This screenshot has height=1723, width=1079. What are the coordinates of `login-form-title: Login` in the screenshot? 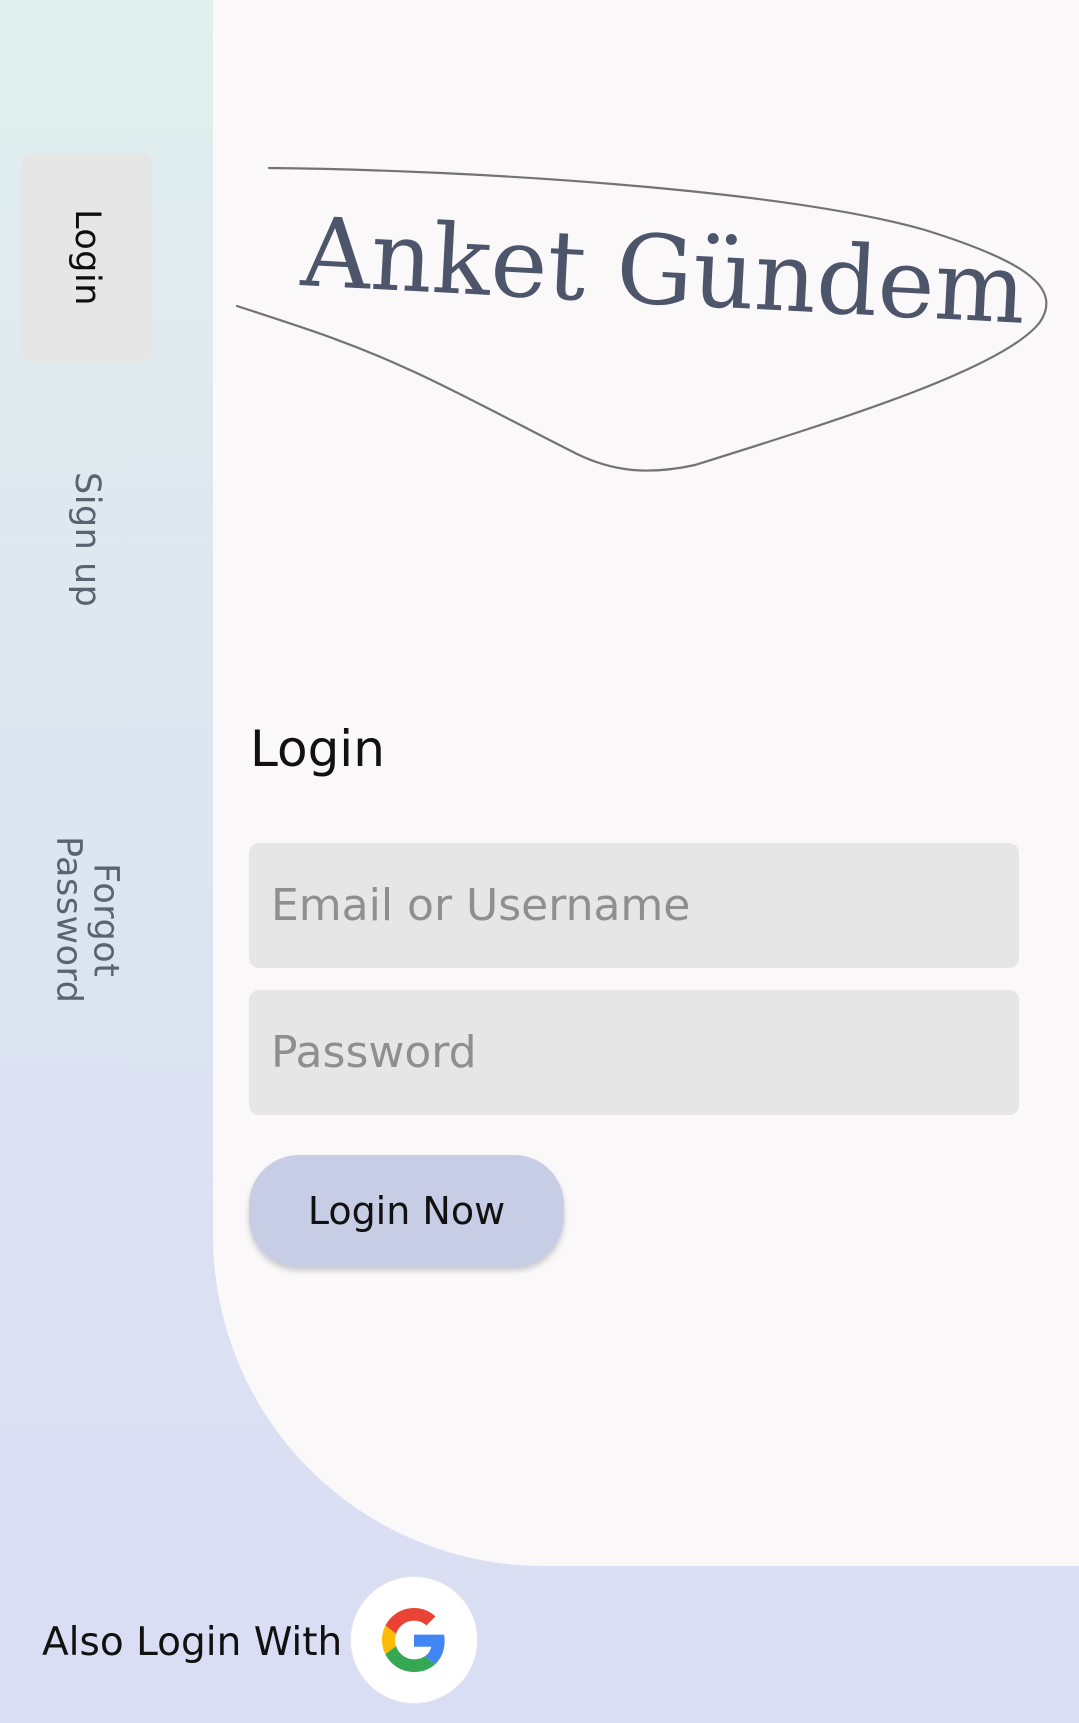 It's located at (317, 749).